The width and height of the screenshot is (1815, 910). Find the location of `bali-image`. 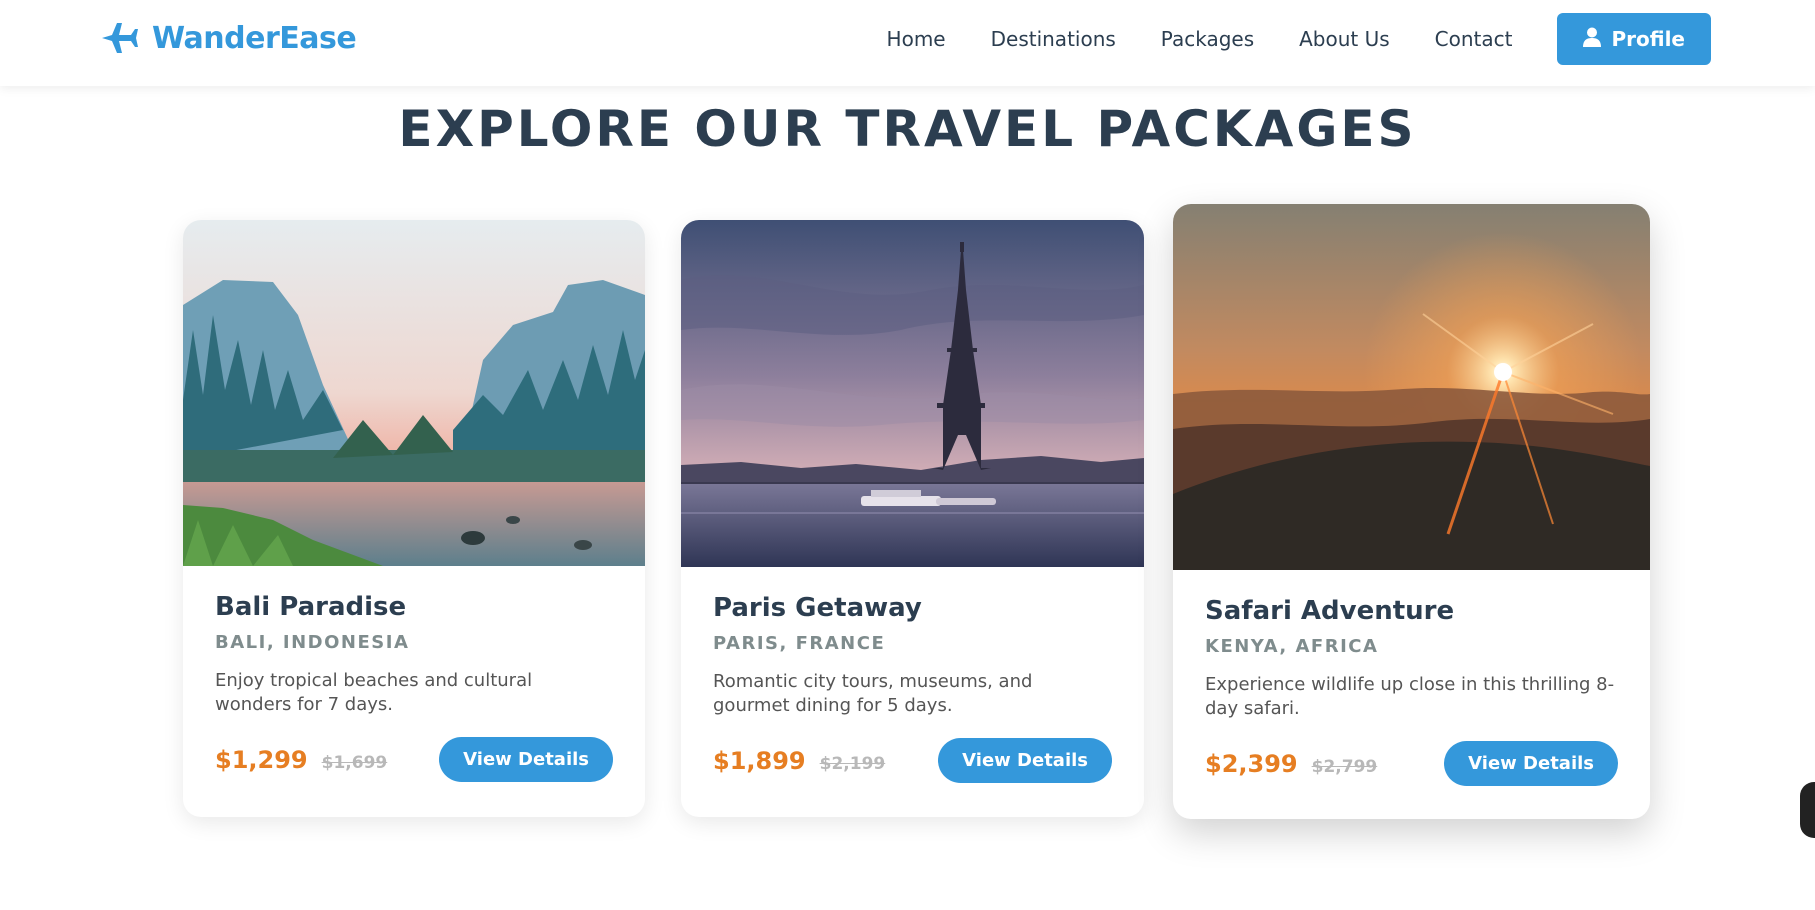

bali-image is located at coordinates (414, 393).